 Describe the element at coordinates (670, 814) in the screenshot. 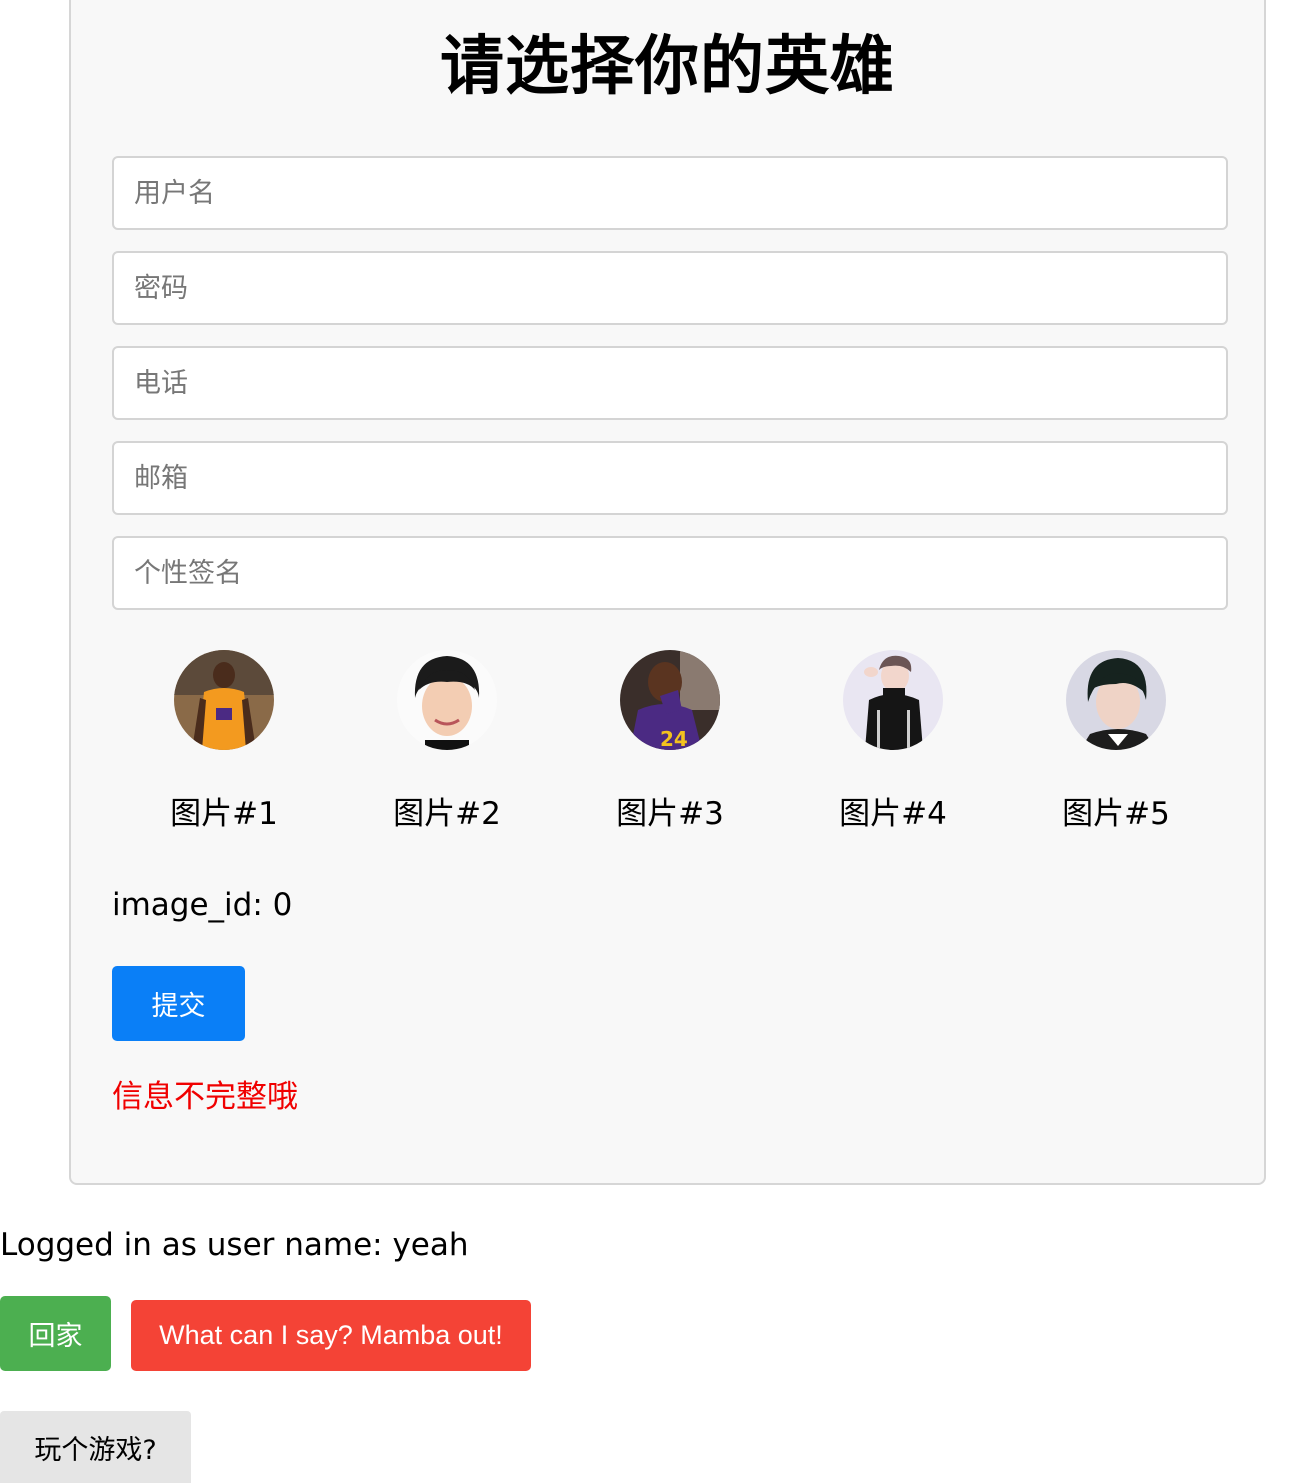

I see `avatar-label-3: 图片#3` at that location.